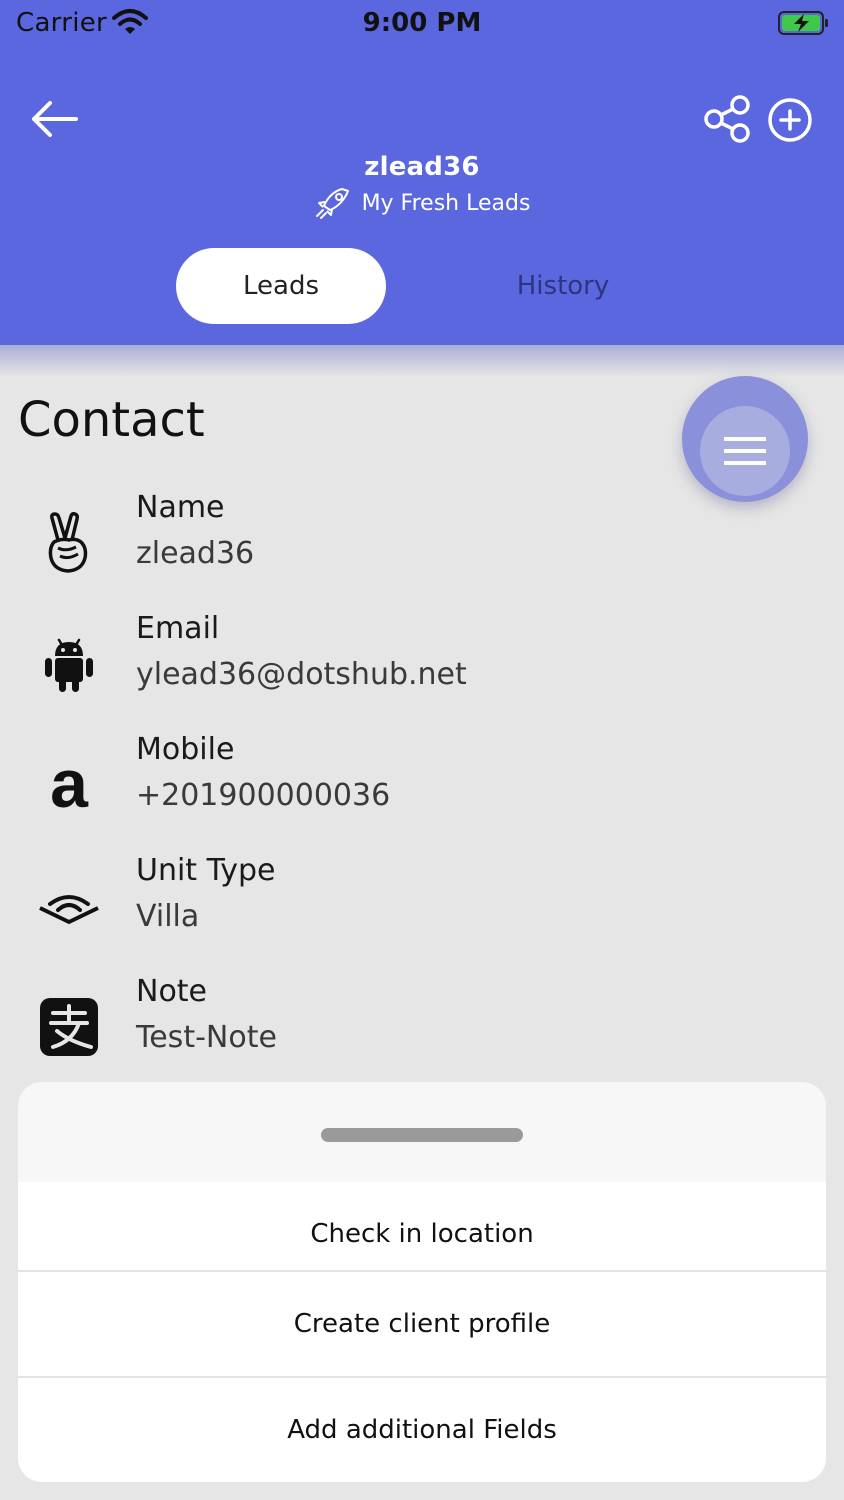 The image size is (844, 1500). I want to click on field-value: zlead36, so click(195, 553).